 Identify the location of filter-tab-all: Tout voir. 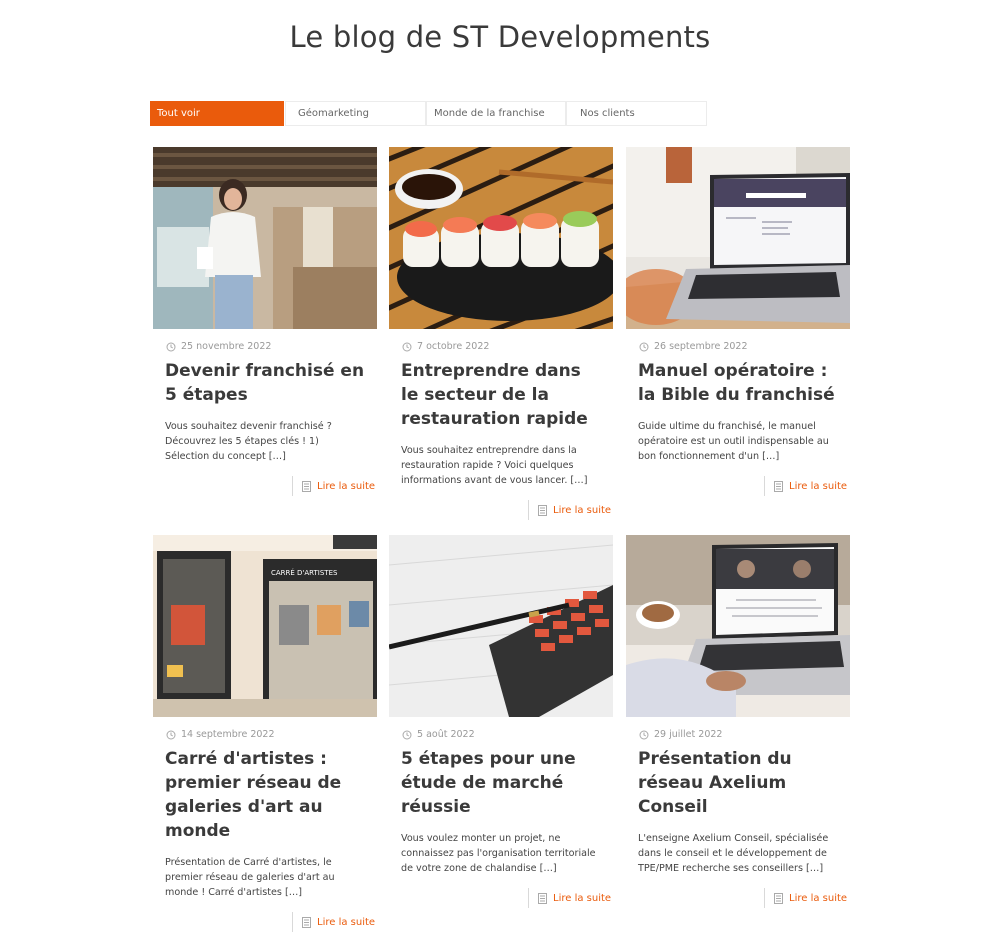
(217, 113).